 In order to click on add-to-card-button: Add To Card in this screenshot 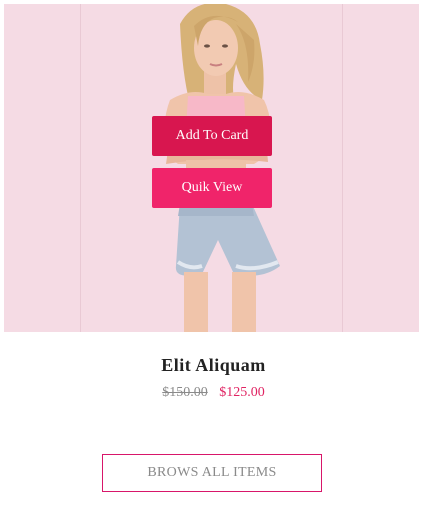, I will do `click(212, 136)`.